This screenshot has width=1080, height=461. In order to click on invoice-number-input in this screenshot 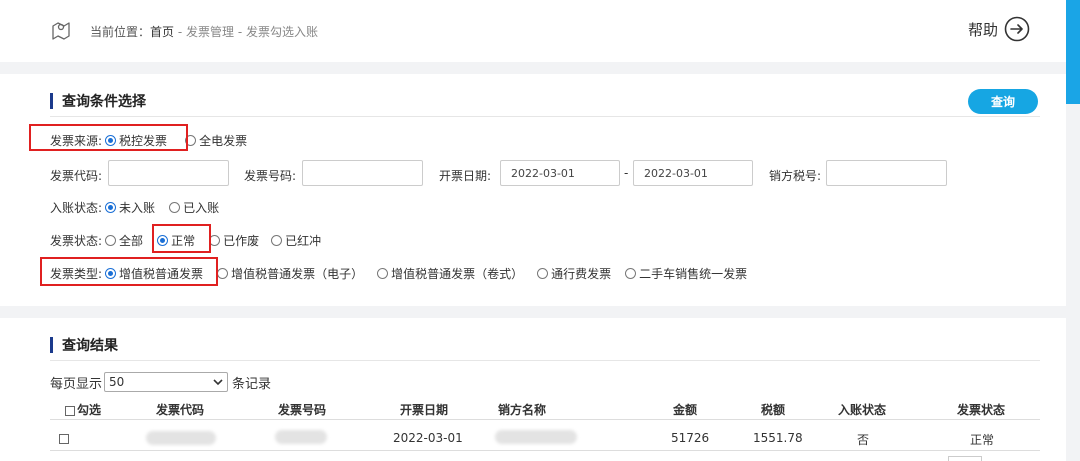, I will do `click(362, 173)`.